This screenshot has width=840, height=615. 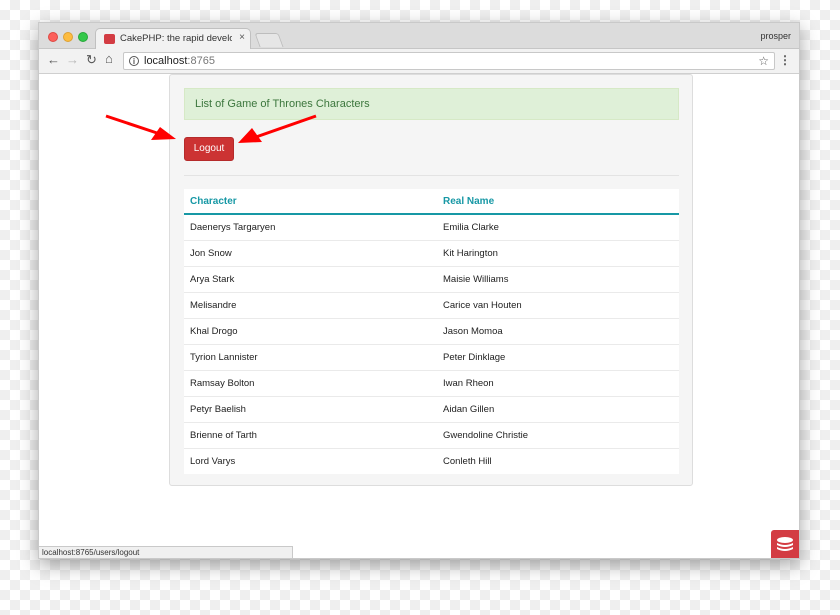 I want to click on forward-arrow-icon: →, so click(x=72, y=60).